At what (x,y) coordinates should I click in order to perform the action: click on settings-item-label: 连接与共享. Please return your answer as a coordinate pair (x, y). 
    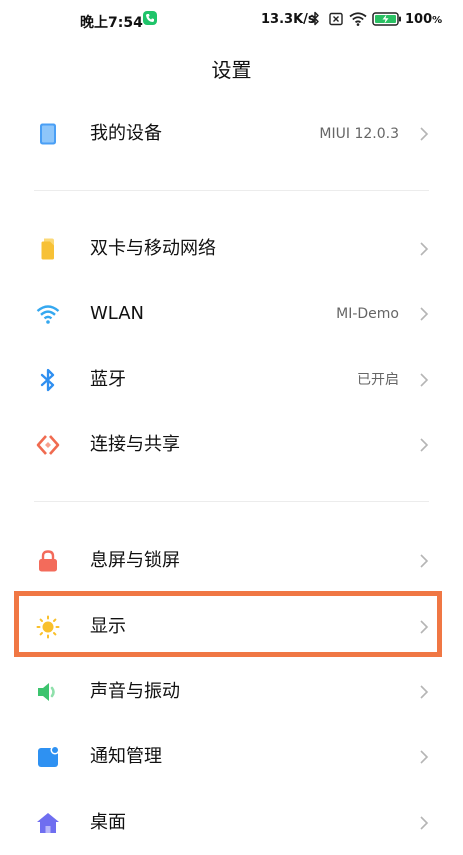
    Looking at the image, I should click on (135, 444).